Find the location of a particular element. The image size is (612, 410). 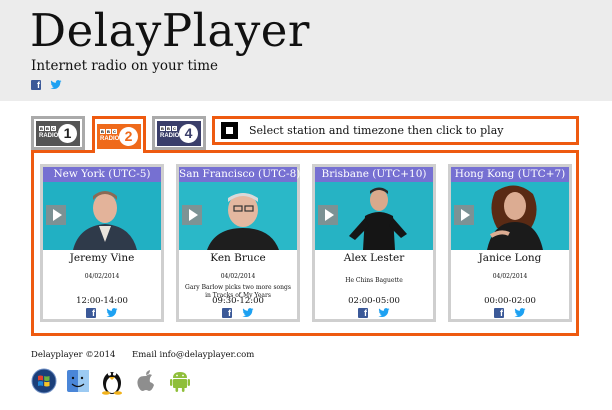

platform-icons is located at coordinates (112, 381).